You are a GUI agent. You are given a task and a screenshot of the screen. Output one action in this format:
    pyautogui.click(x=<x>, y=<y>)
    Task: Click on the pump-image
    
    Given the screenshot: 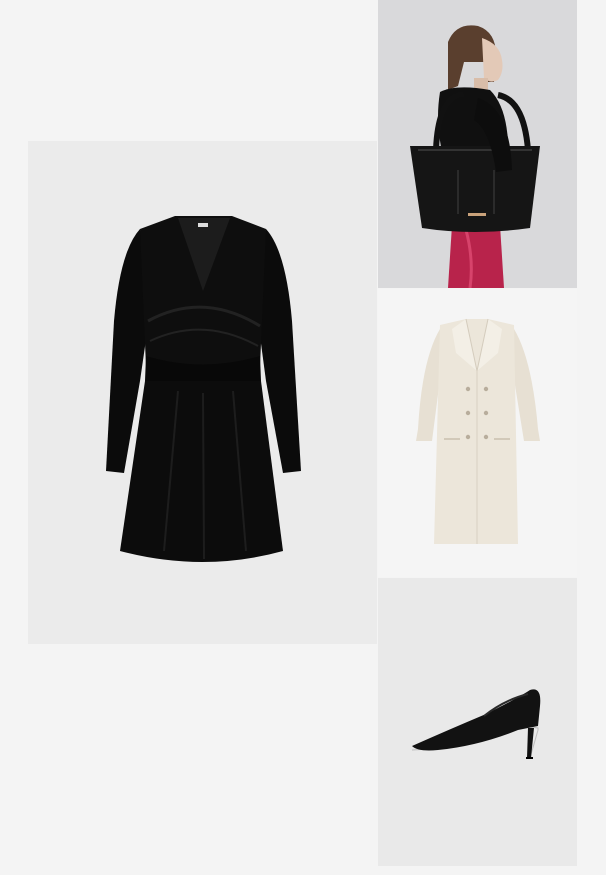 What is the action you would take?
    pyautogui.click(x=476, y=724)
    